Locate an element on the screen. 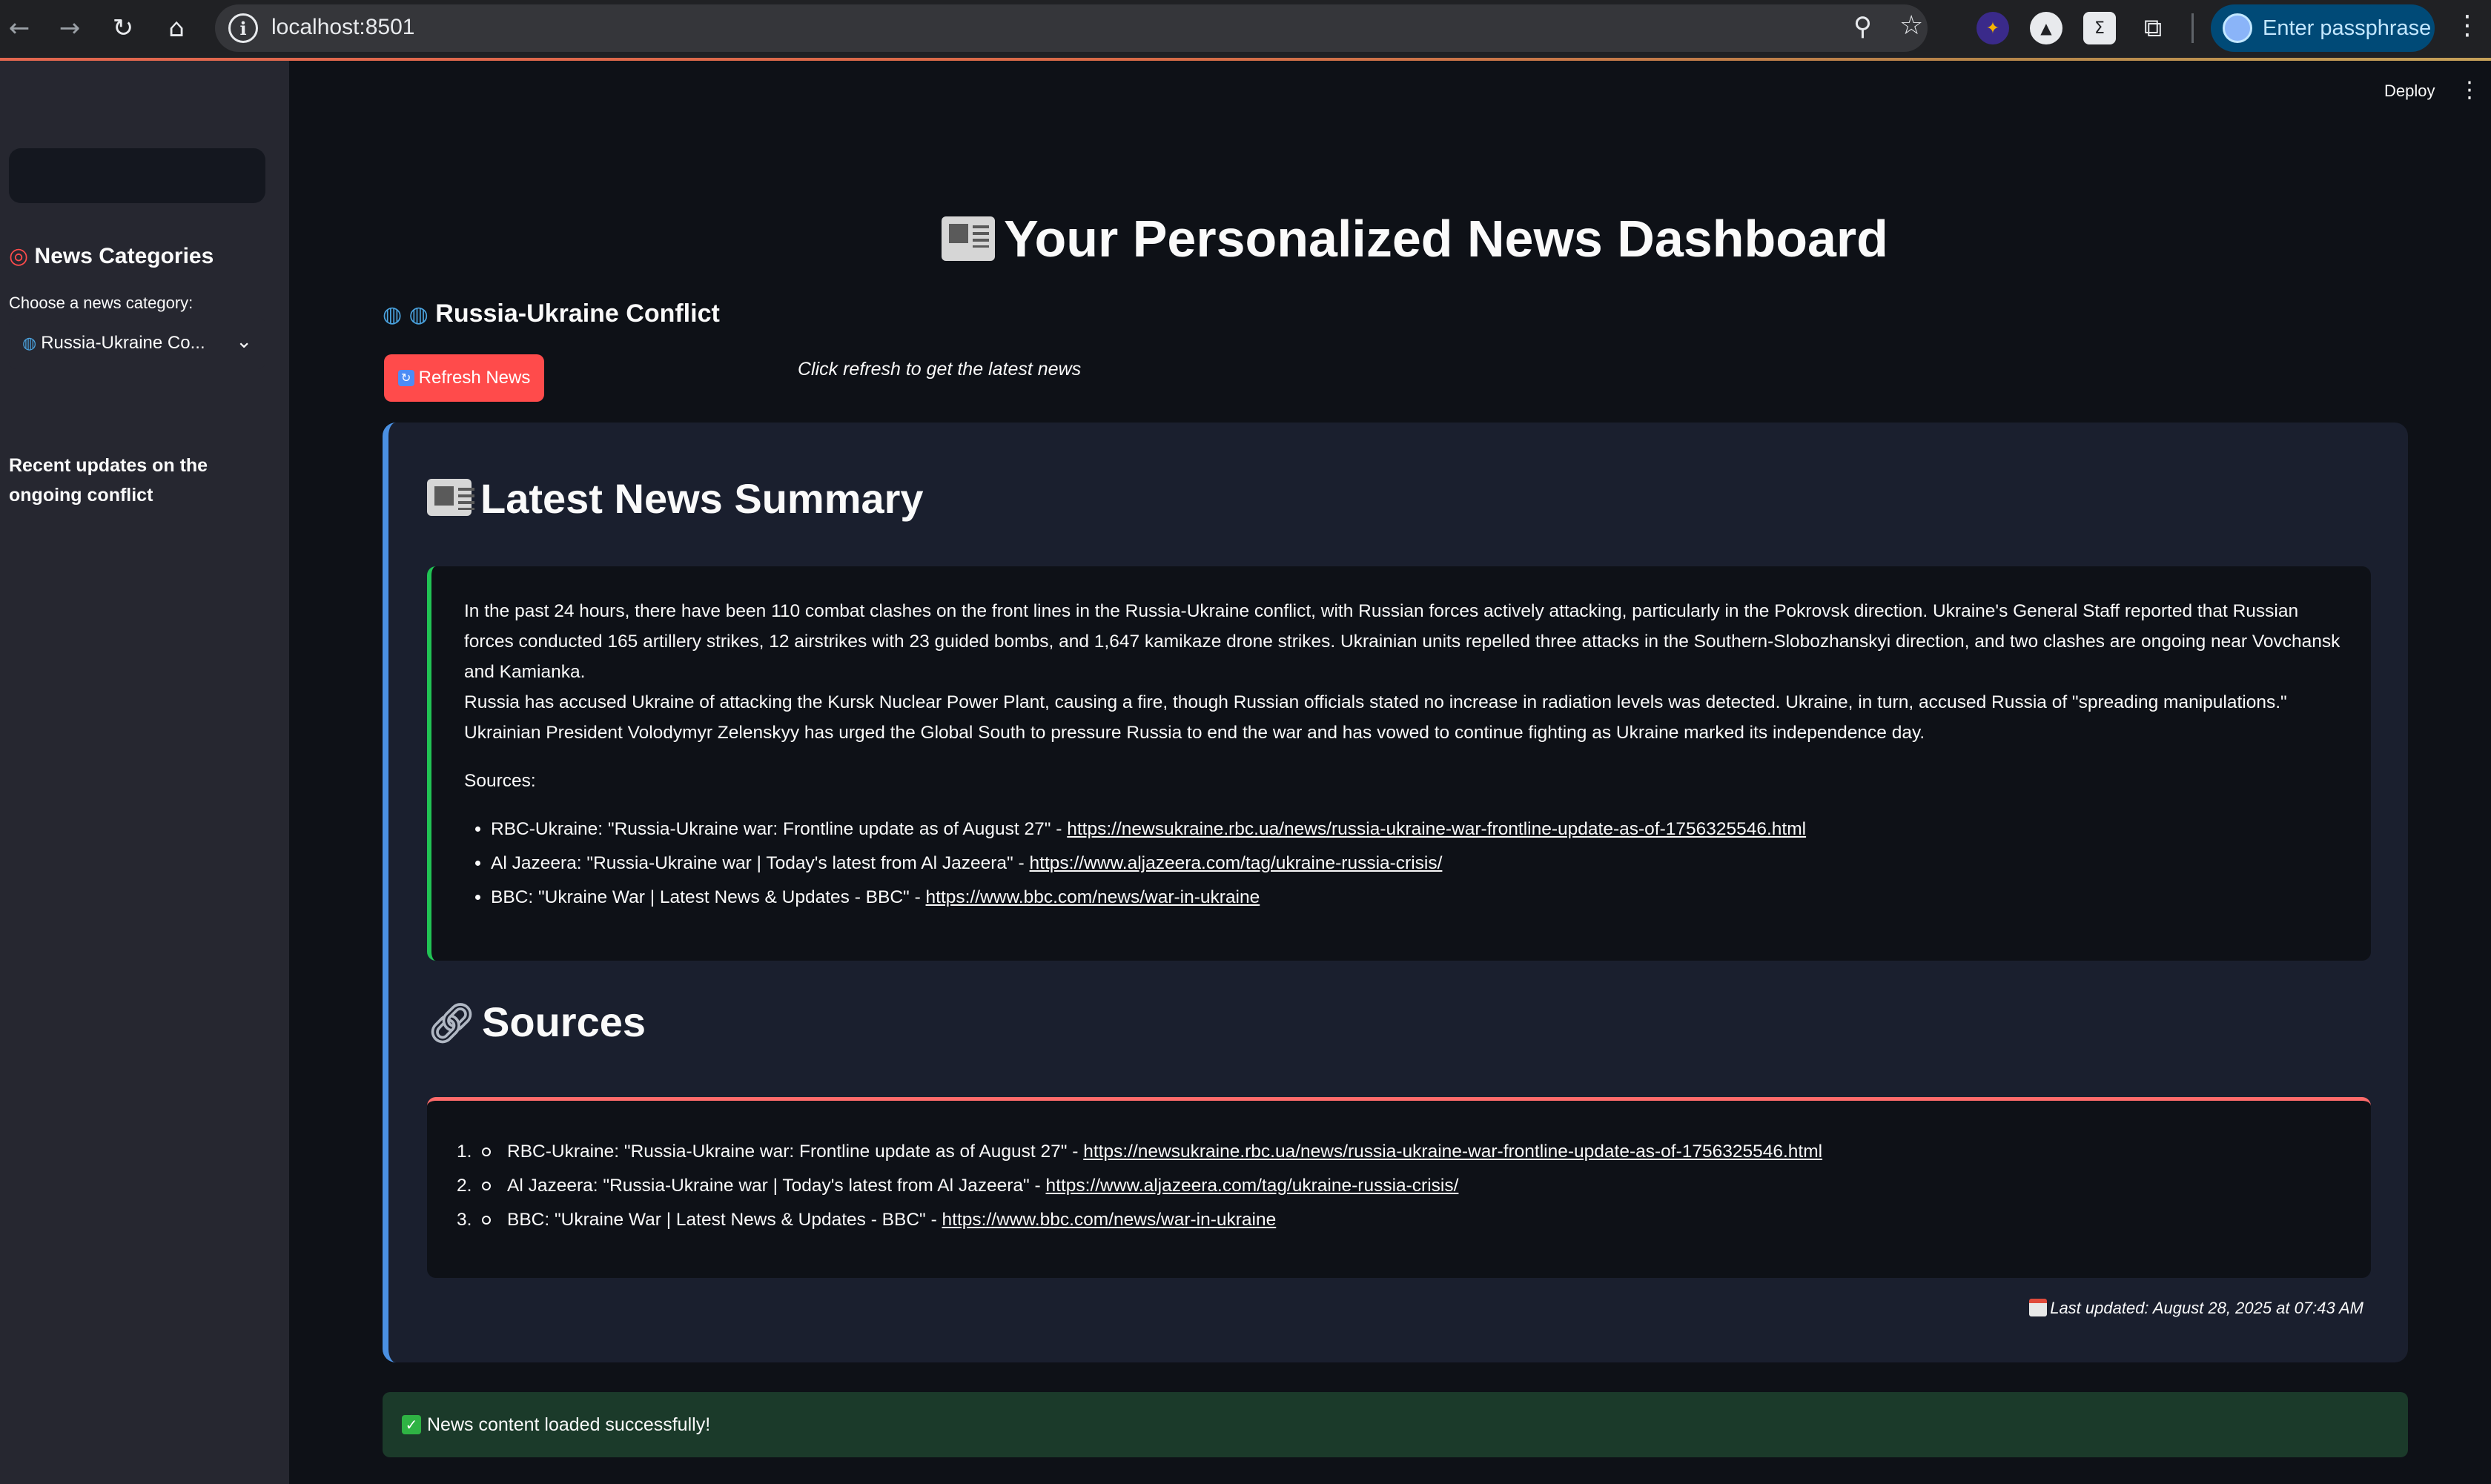 The height and width of the screenshot is (1484, 2491). check-icon: ✓ is located at coordinates (412, 1424).